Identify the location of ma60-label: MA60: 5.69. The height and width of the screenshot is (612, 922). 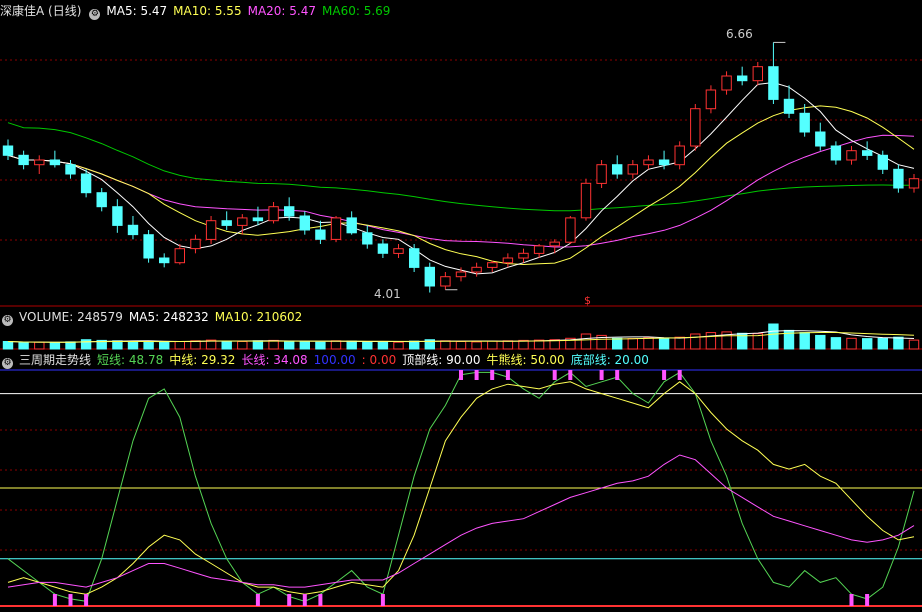
(356, 11).